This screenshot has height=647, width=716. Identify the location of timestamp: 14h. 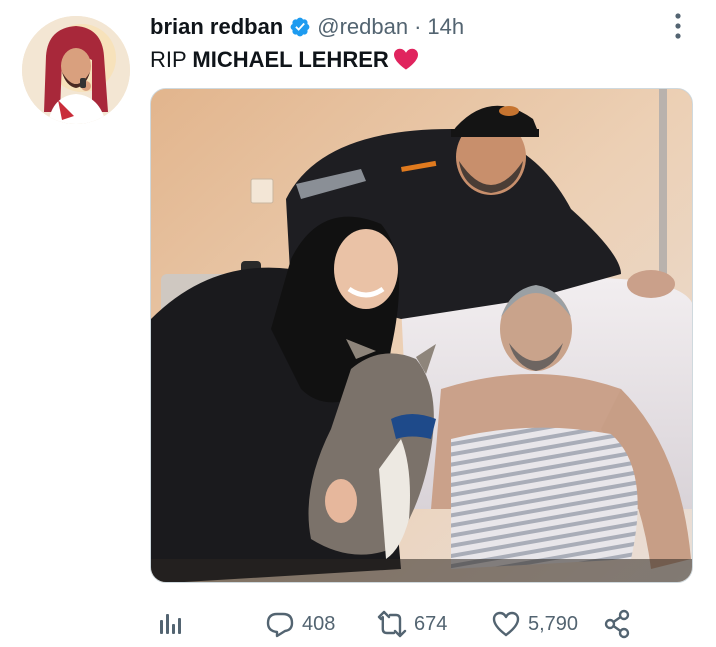
(445, 27).